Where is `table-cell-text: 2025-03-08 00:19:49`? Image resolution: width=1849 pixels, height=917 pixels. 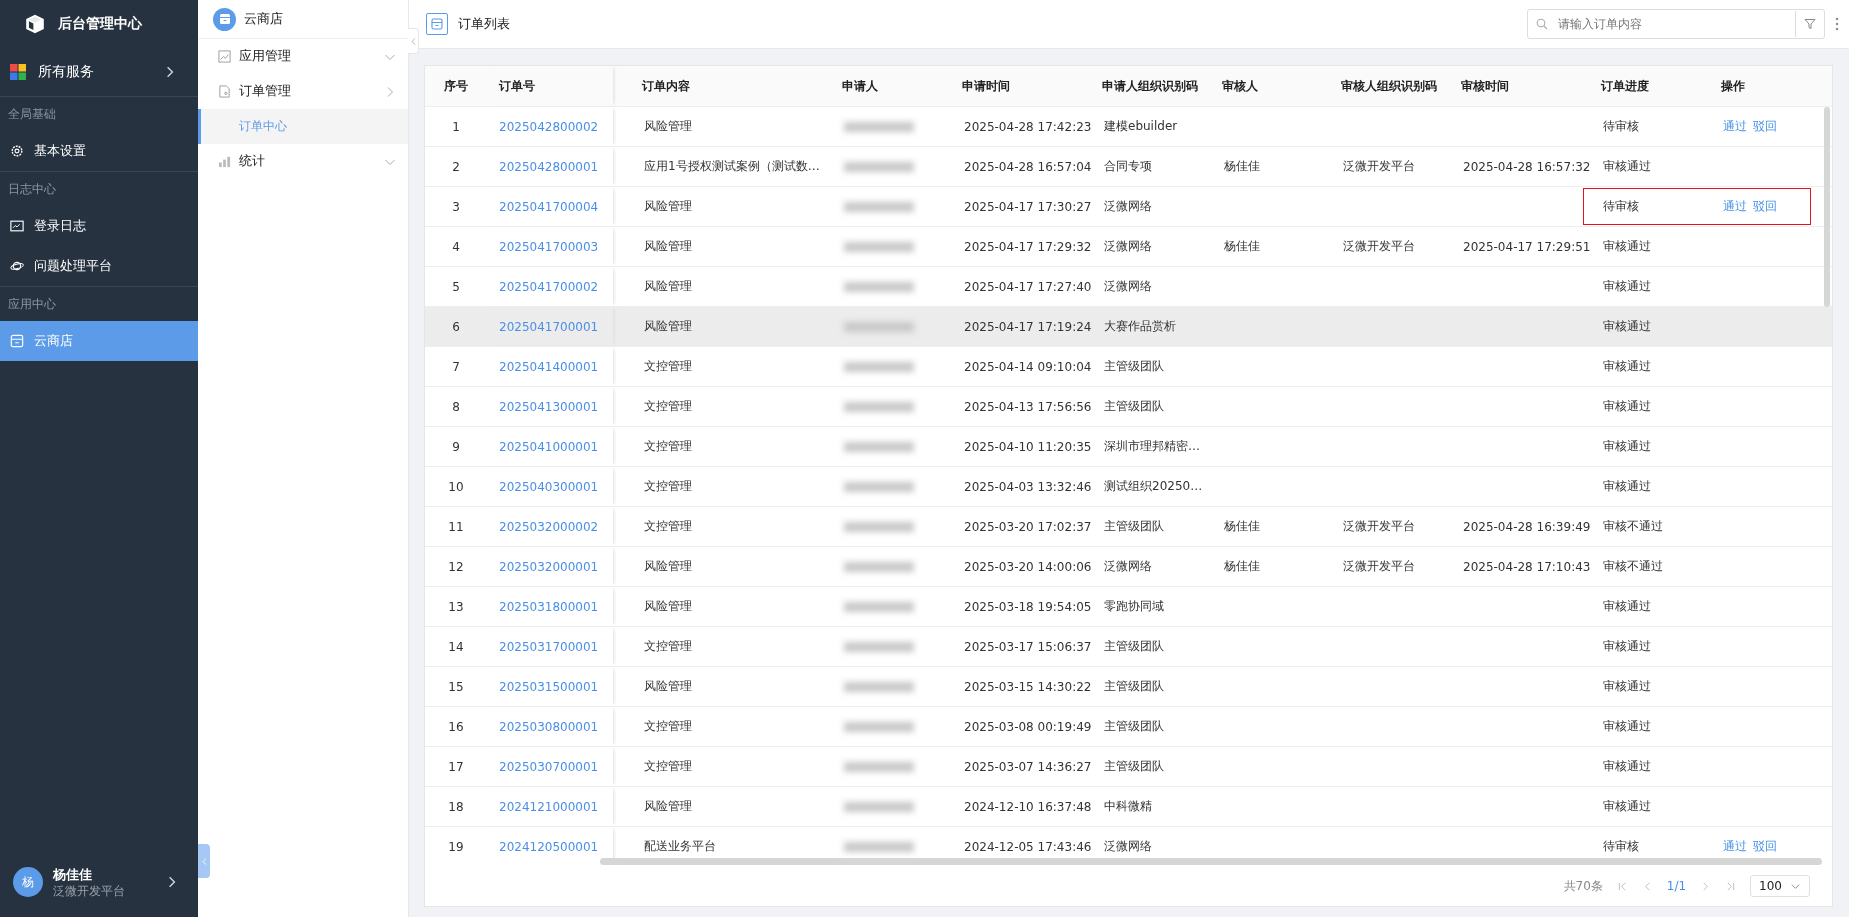 table-cell-text: 2025-03-08 00:19:49 is located at coordinates (1026, 726).